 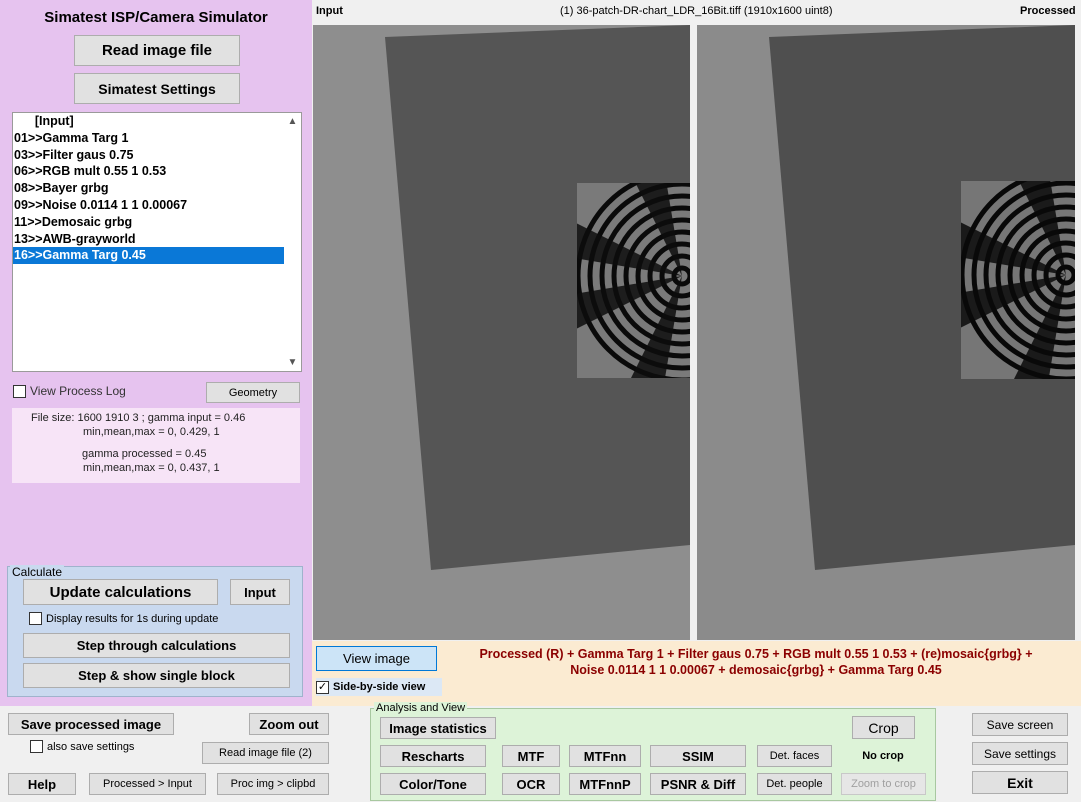 What do you see at coordinates (1020, 782) in the screenshot?
I see `exit-button: Exit` at bounding box center [1020, 782].